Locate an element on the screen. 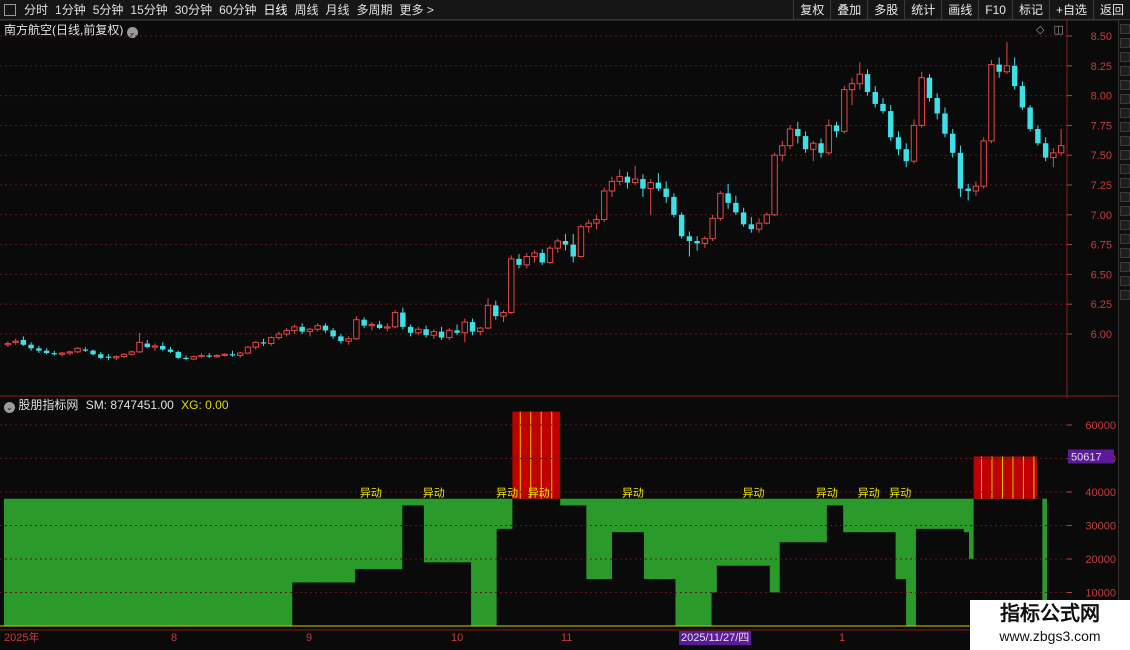 This screenshot has width=1130, height=650. collapse-icon: ⌄ is located at coordinates (9, 407).